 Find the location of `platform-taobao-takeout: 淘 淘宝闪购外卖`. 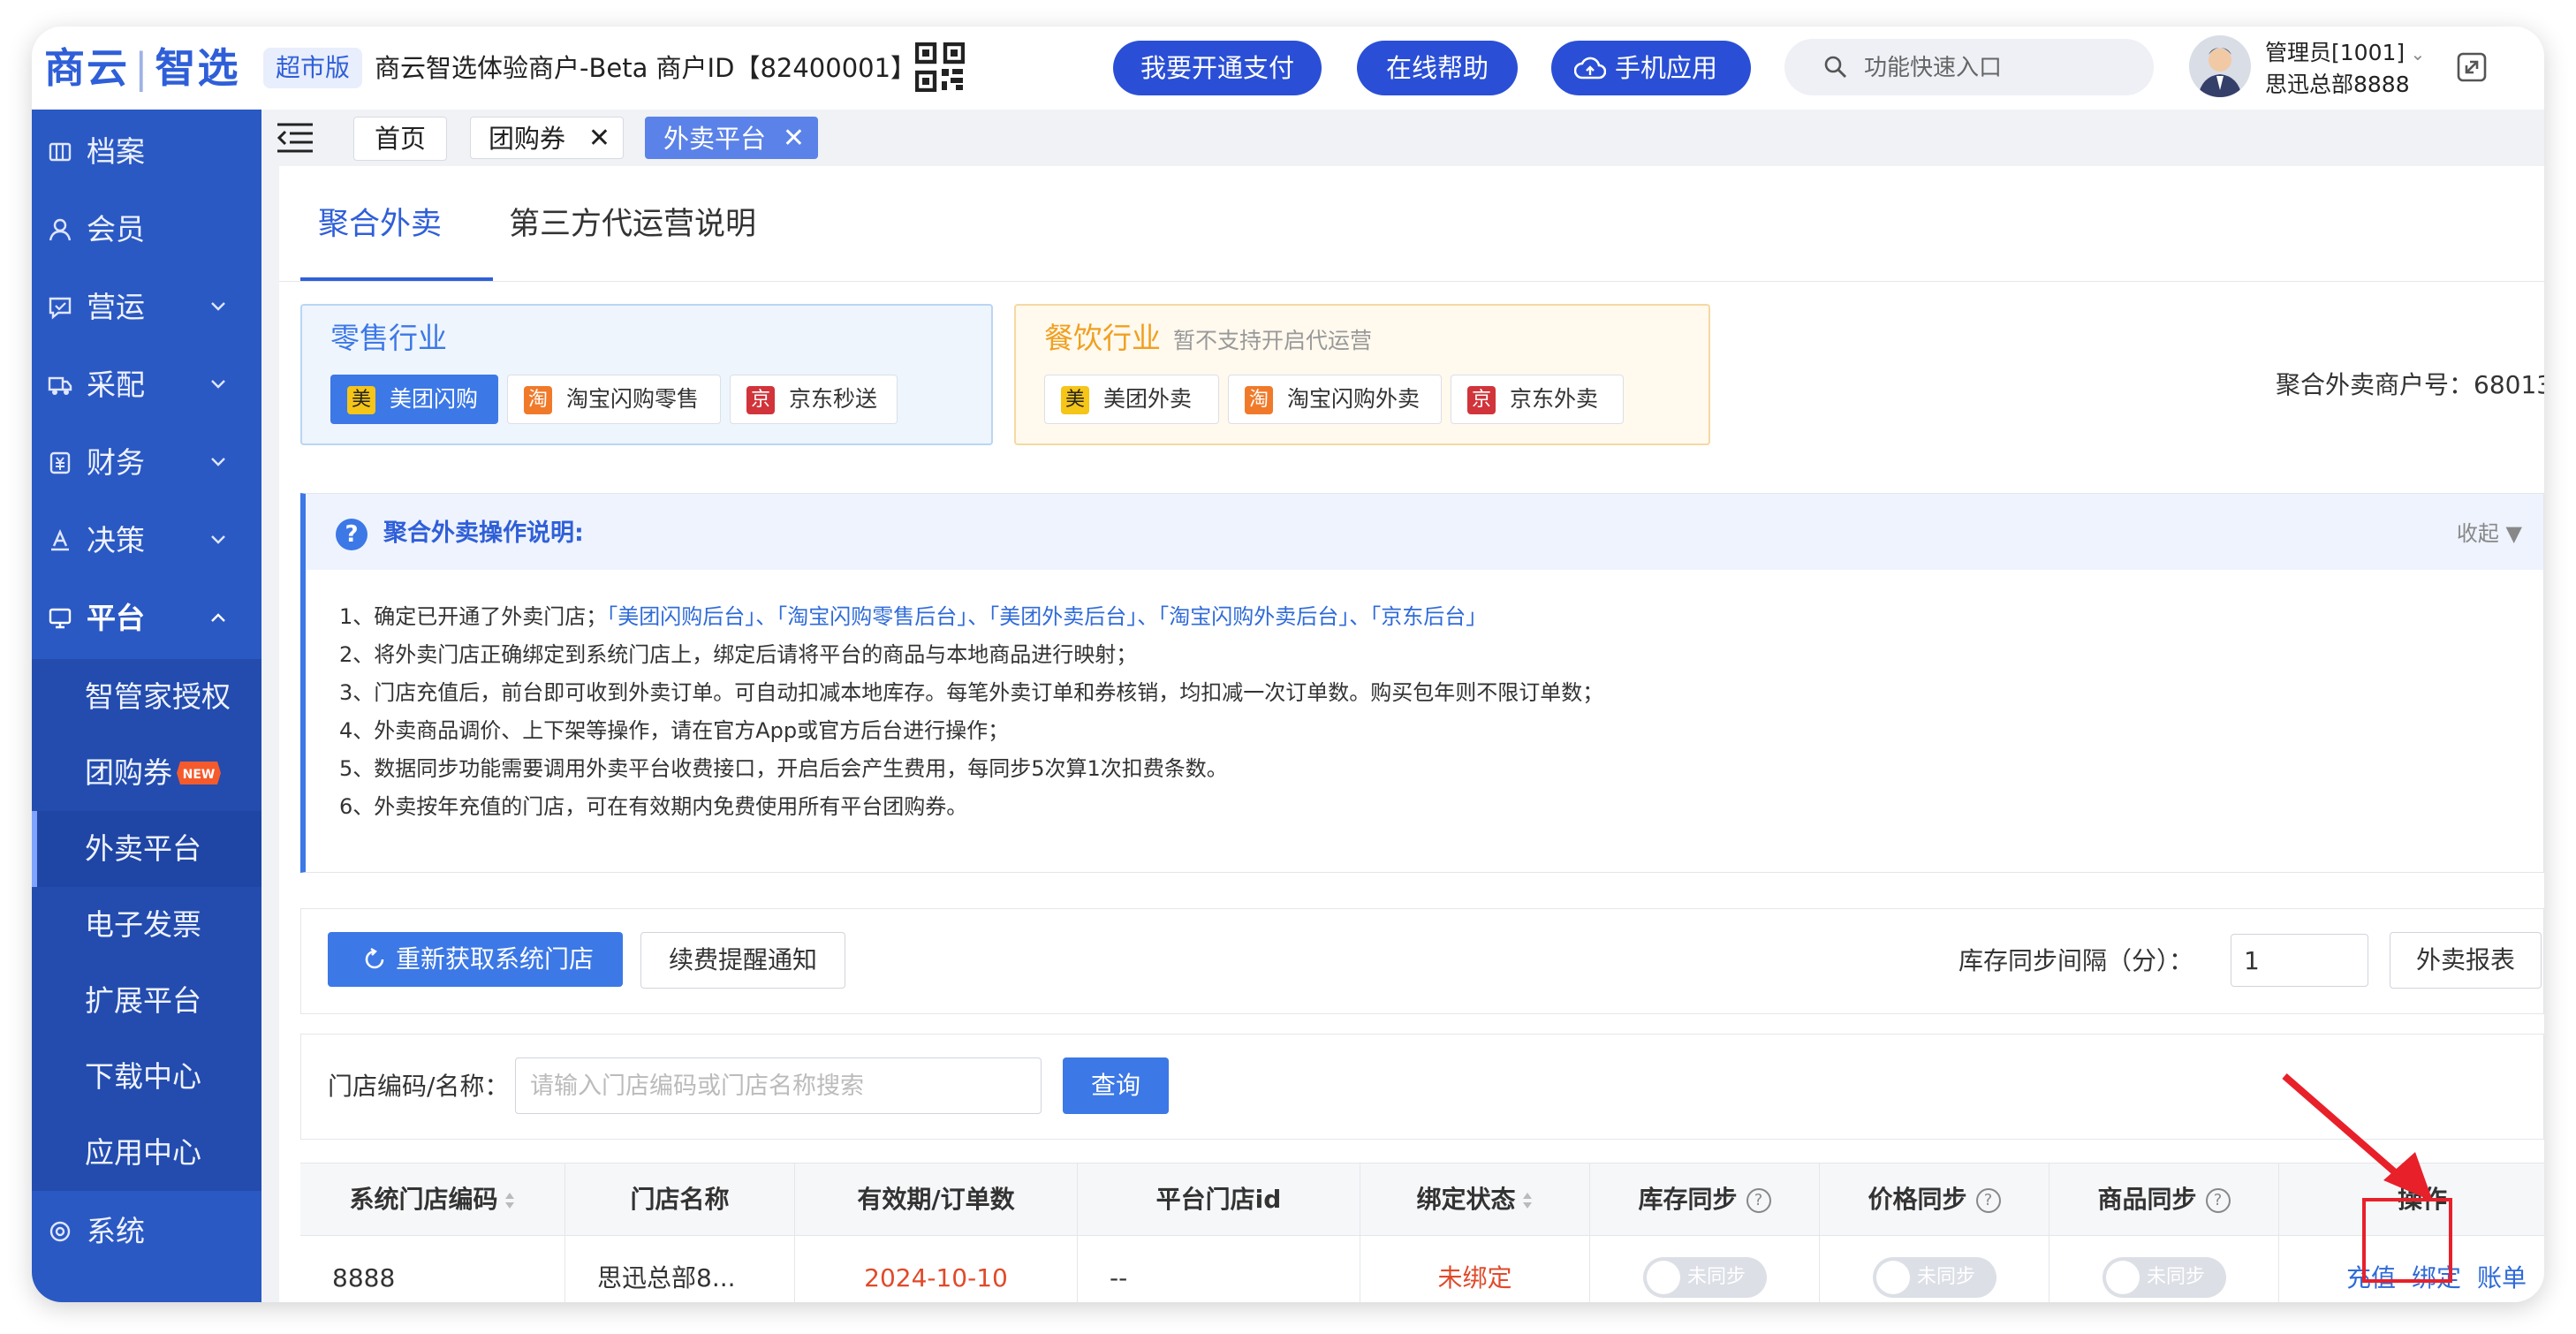

platform-taobao-takeout: 淘 淘宝闪购外卖 is located at coordinates (1335, 399).